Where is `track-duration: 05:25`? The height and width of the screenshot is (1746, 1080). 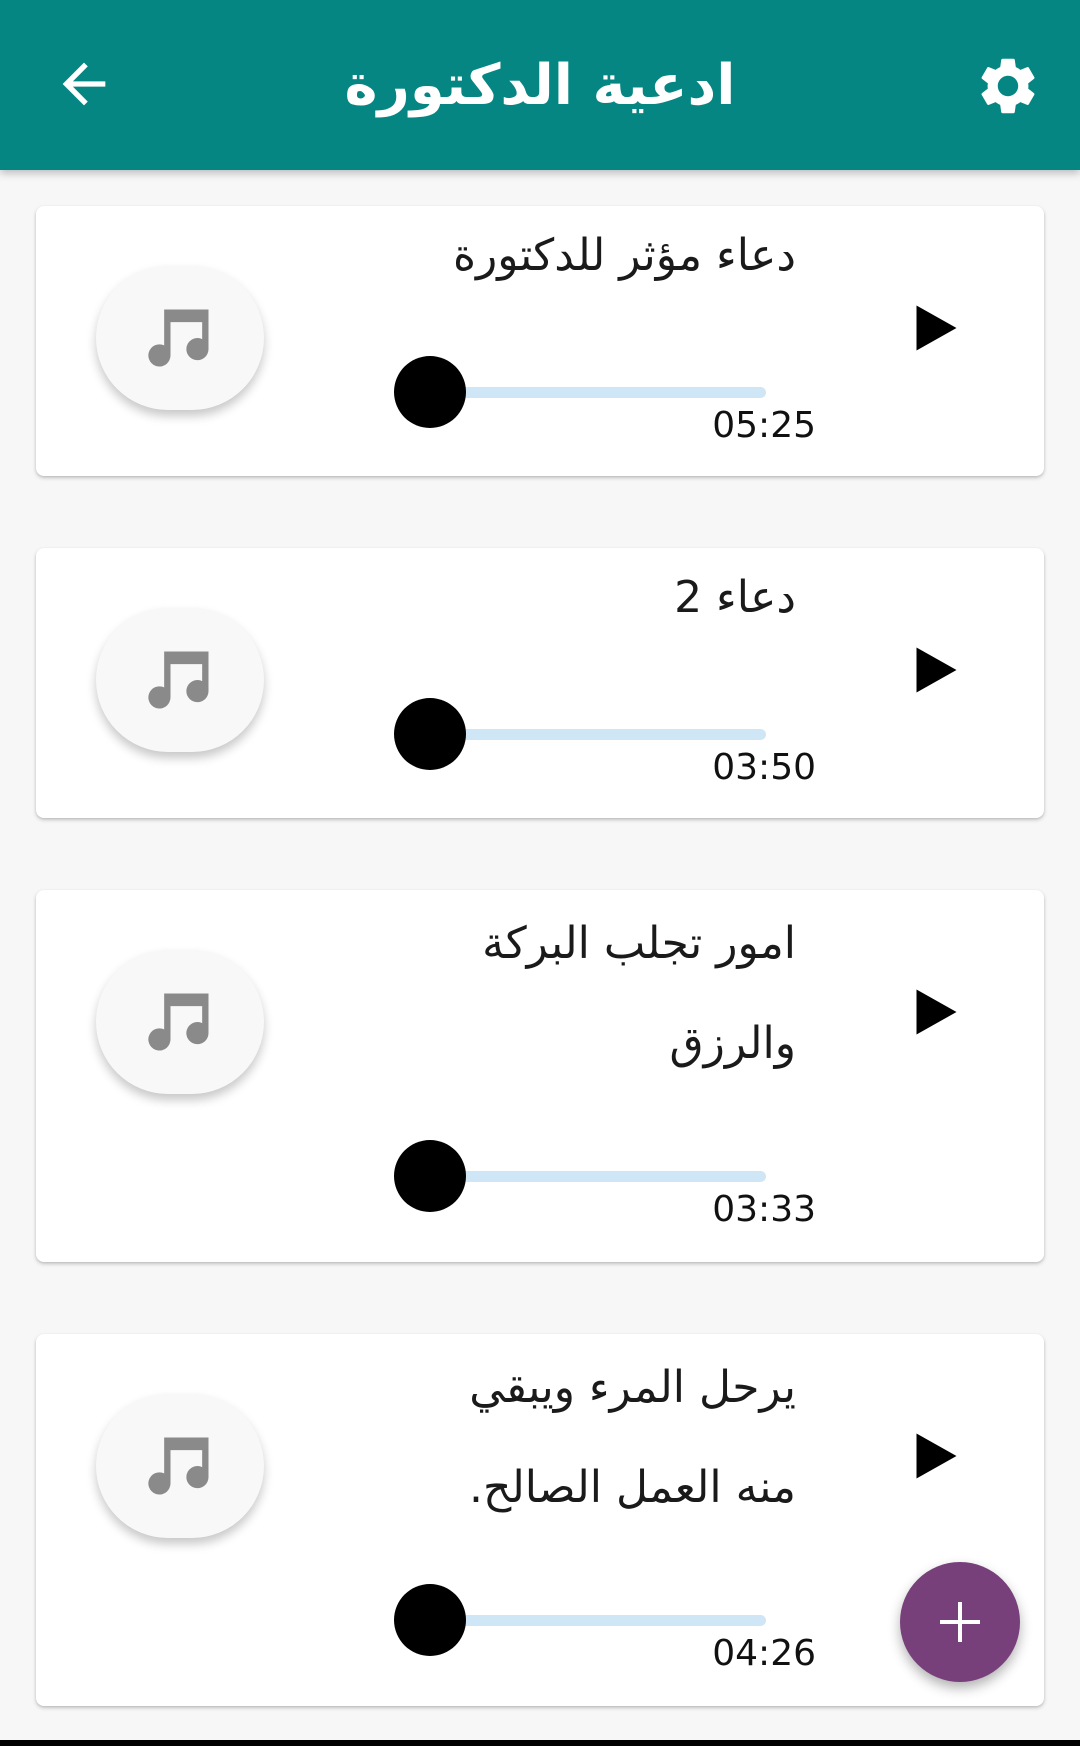 track-duration: 05:25 is located at coordinates (764, 425).